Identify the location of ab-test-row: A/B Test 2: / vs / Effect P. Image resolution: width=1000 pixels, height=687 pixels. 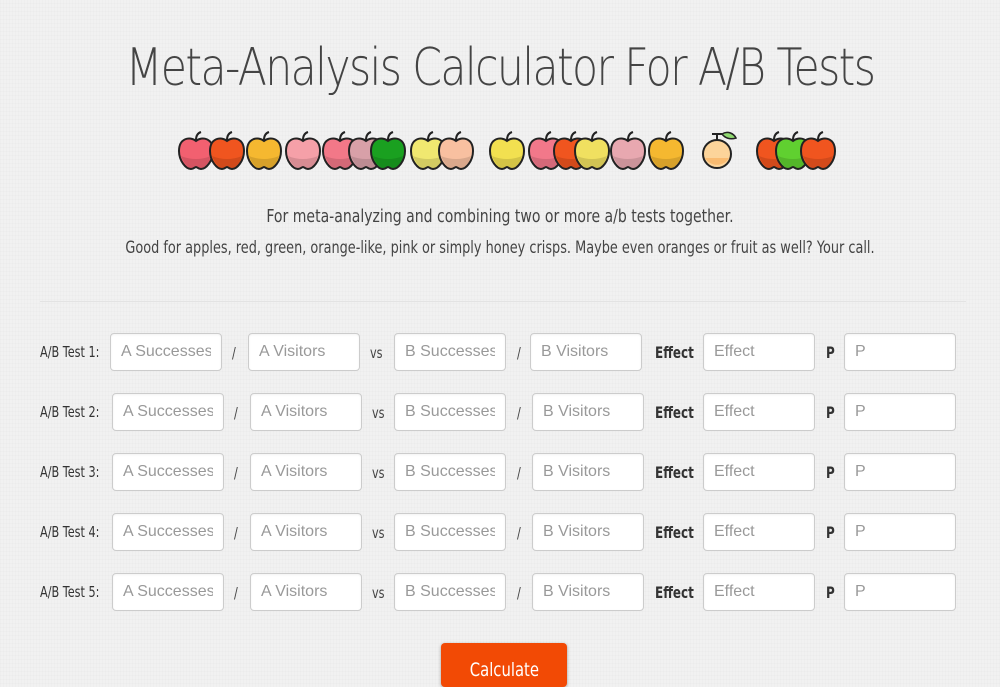
(500, 413).